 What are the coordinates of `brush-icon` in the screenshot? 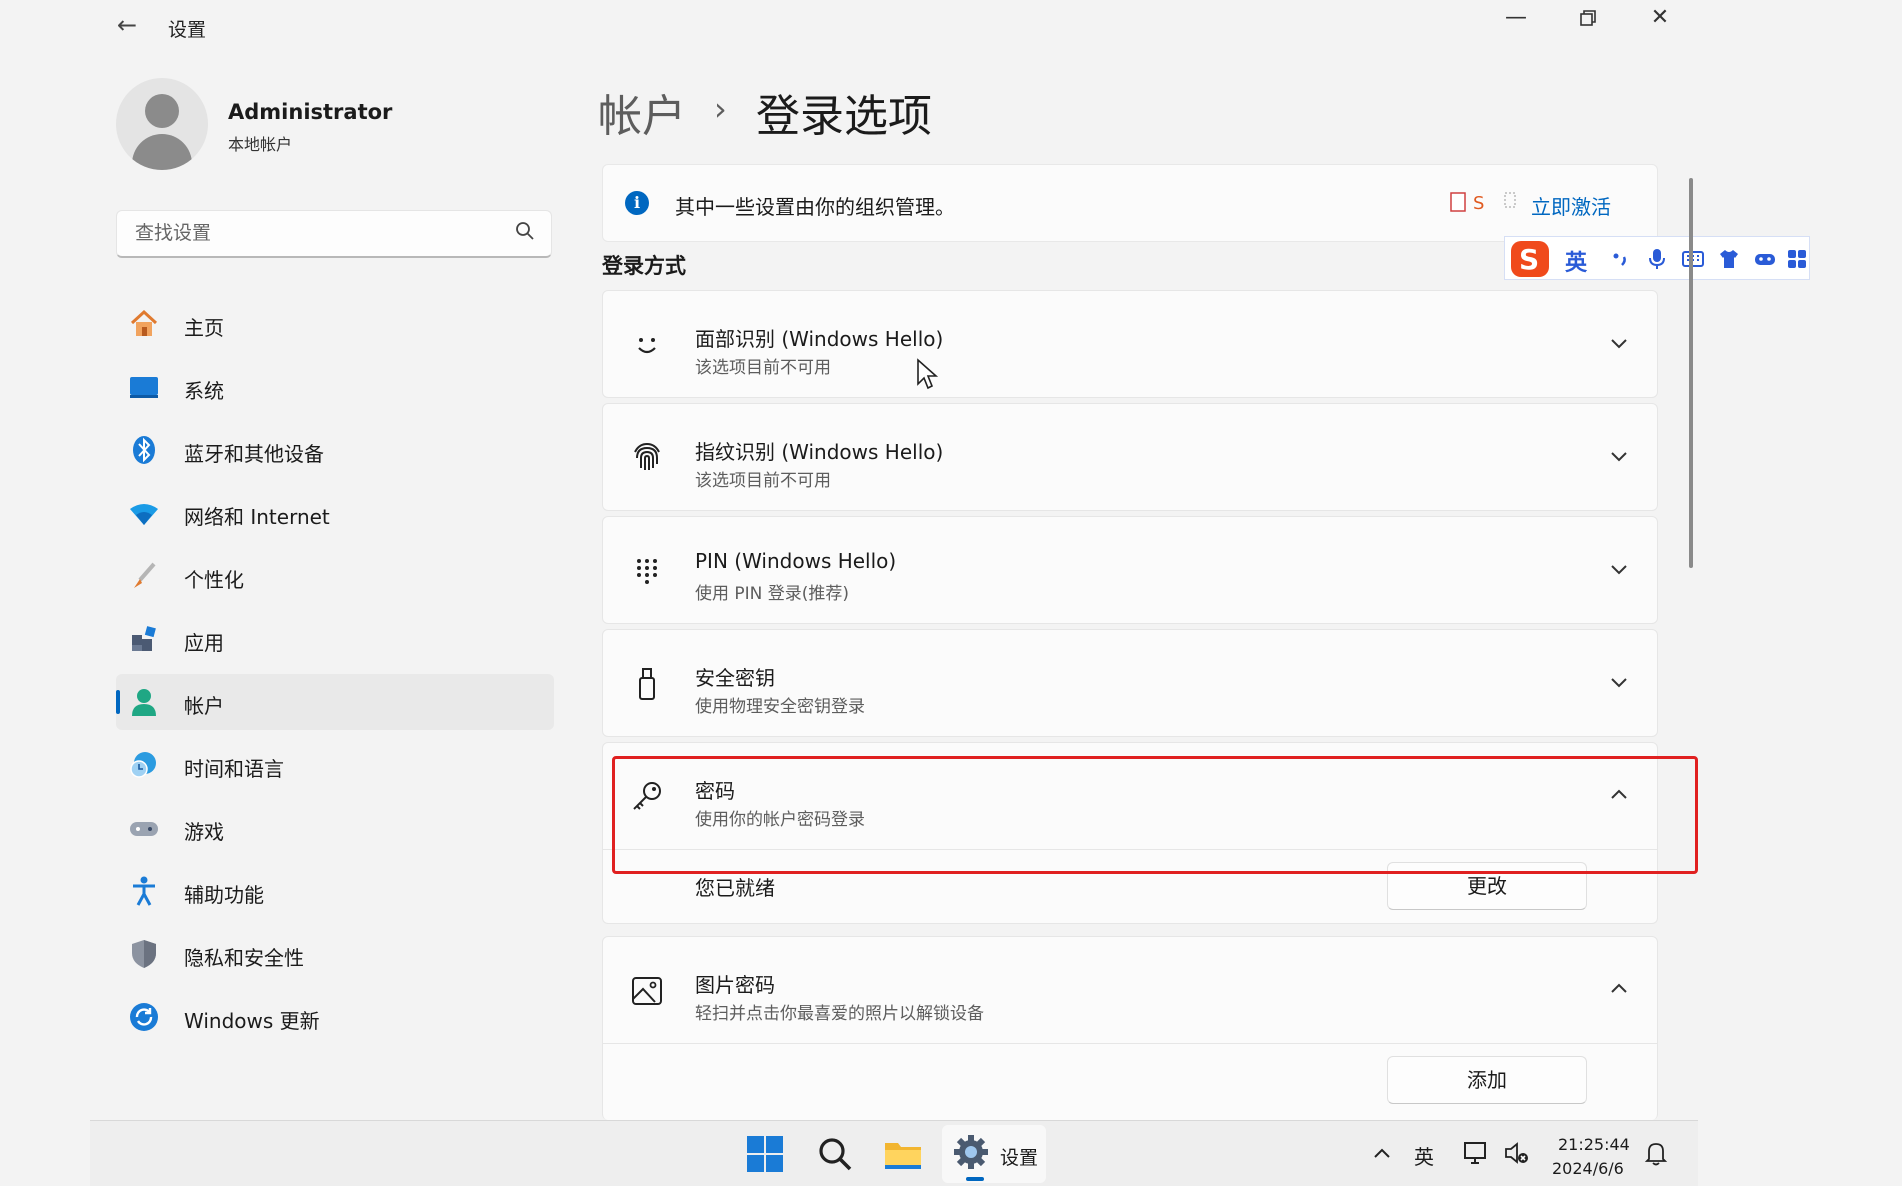 It's located at (145, 575).